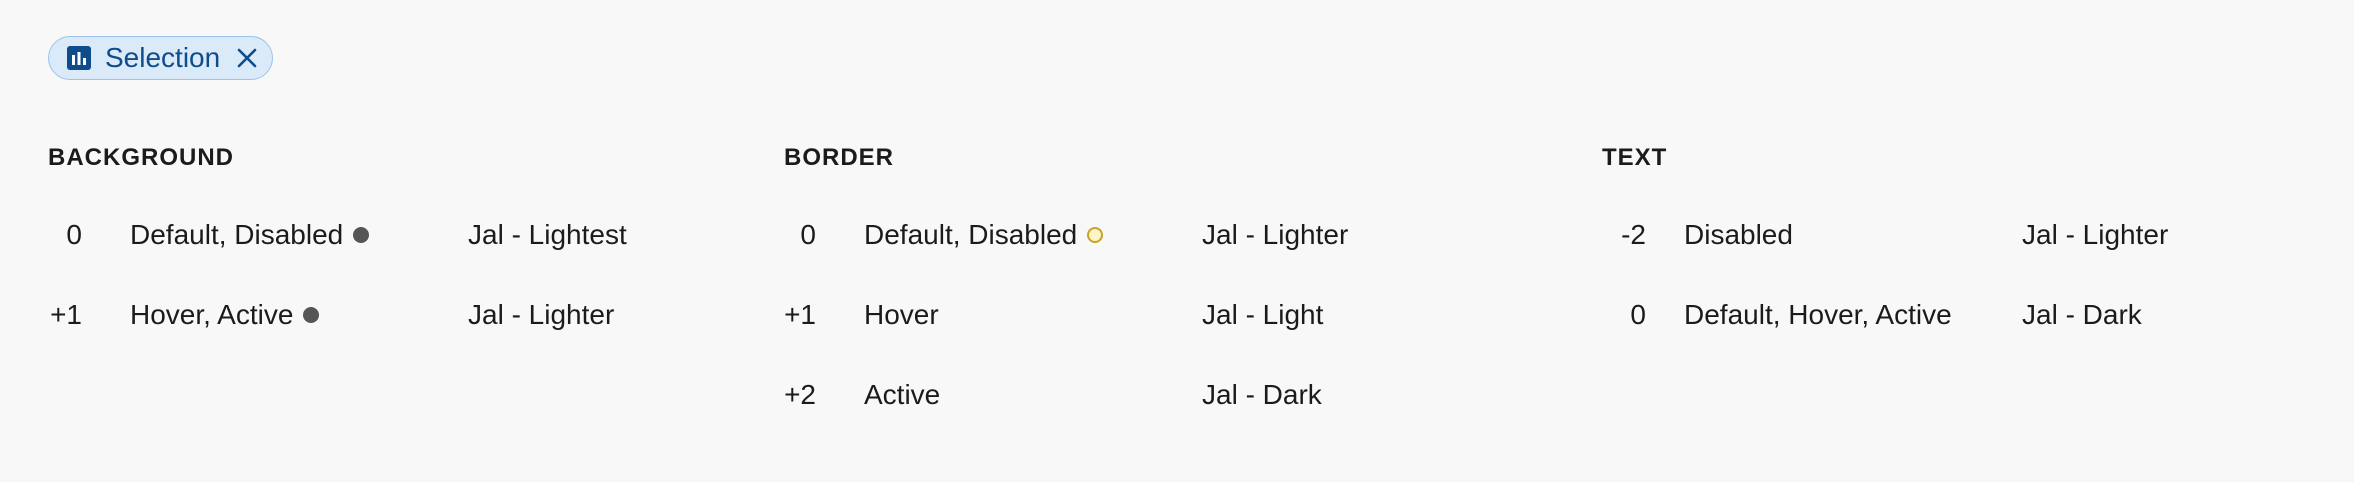 This screenshot has height=482, width=2354. Describe the element at coordinates (212, 314) in the screenshot. I see `state-text: Hover, Active` at that location.